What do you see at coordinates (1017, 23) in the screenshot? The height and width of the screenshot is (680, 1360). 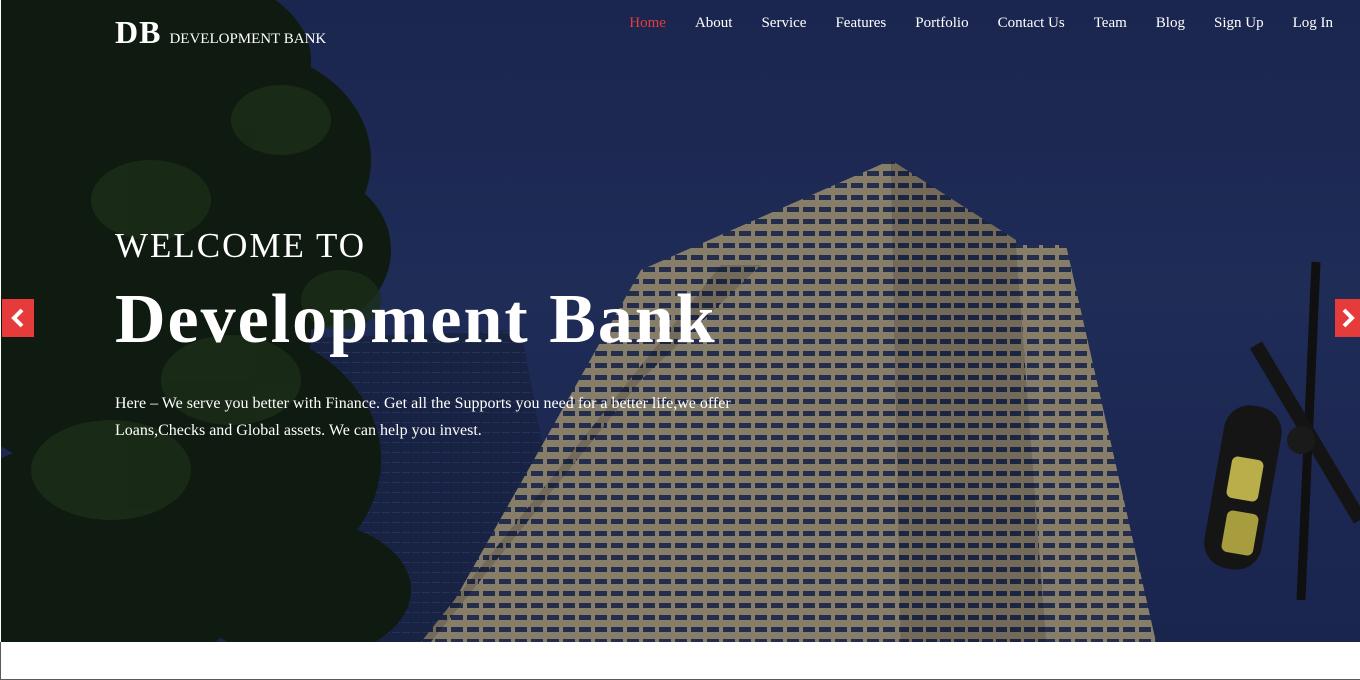 I see `nav-item-contact-us: Contact Us` at bounding box center [1017, 23].